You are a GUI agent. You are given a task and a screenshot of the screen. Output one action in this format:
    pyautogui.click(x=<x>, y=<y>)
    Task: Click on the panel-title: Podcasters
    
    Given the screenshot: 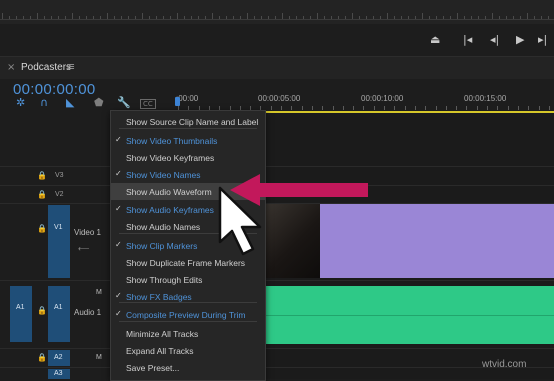 What is the action you would take?
    pyautogui.click(x=46, y=67)
    